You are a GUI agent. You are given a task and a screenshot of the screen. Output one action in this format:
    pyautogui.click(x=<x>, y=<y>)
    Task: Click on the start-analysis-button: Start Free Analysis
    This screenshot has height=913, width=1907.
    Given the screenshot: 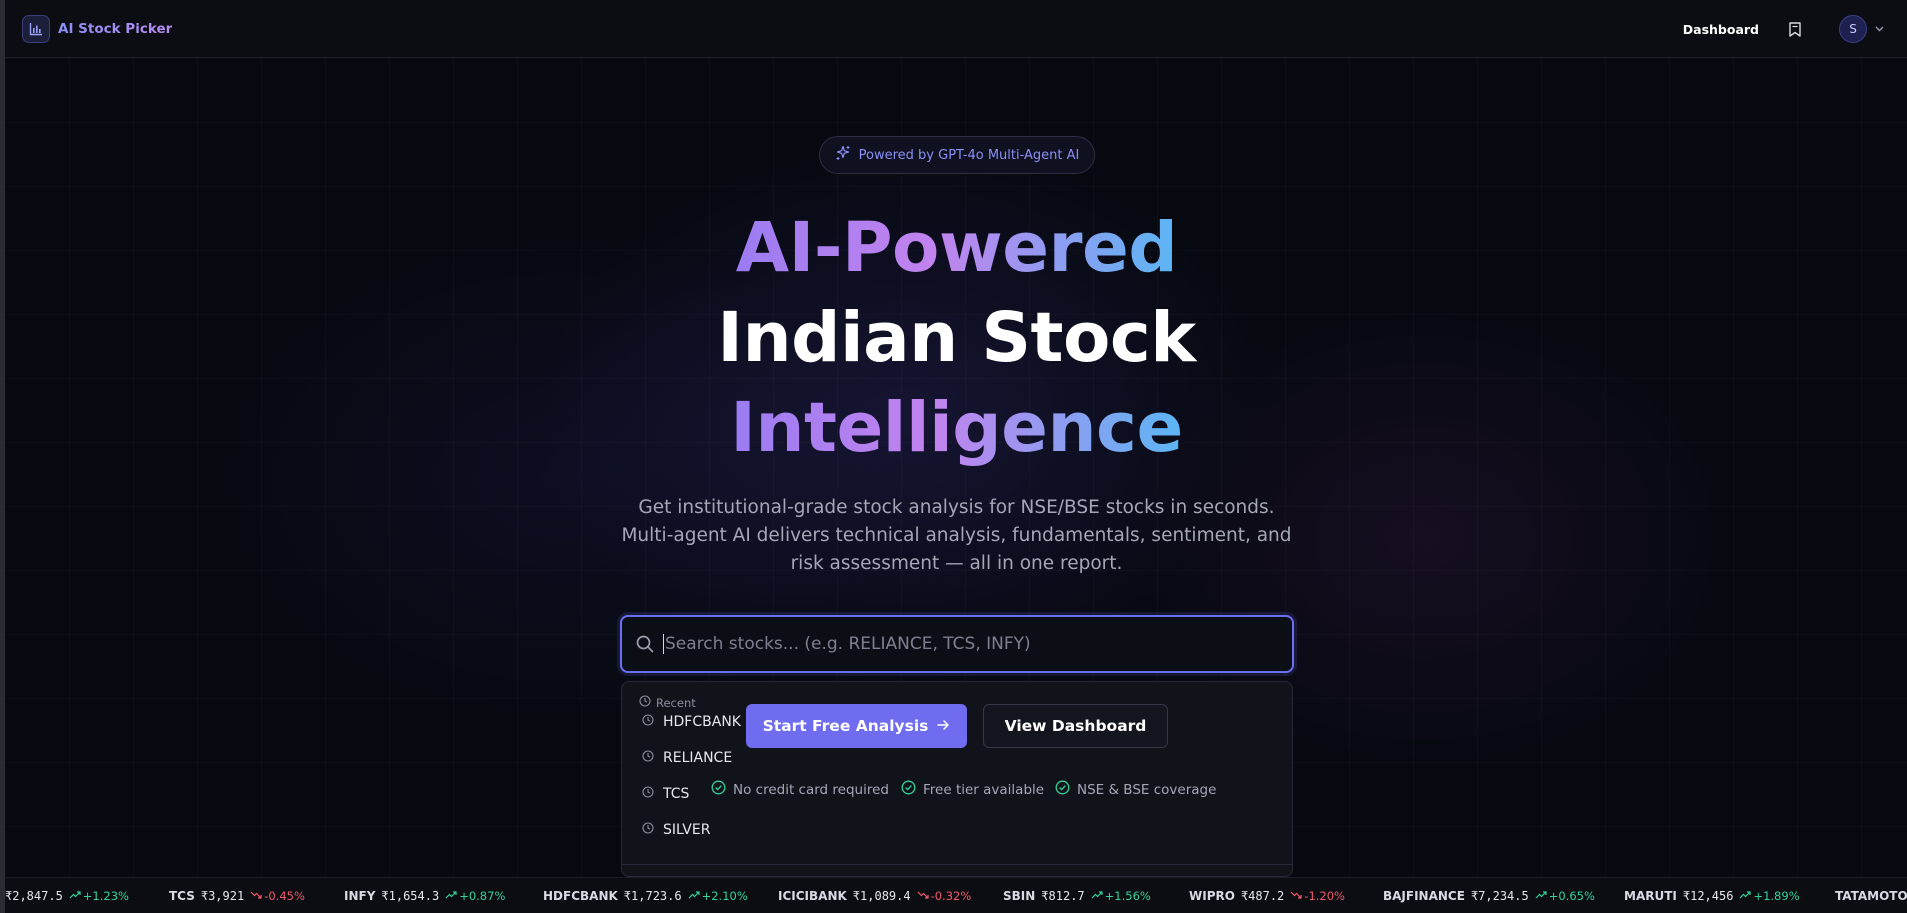 What is the action you would take?
    pyautogui.click(x=856, y=726)
    